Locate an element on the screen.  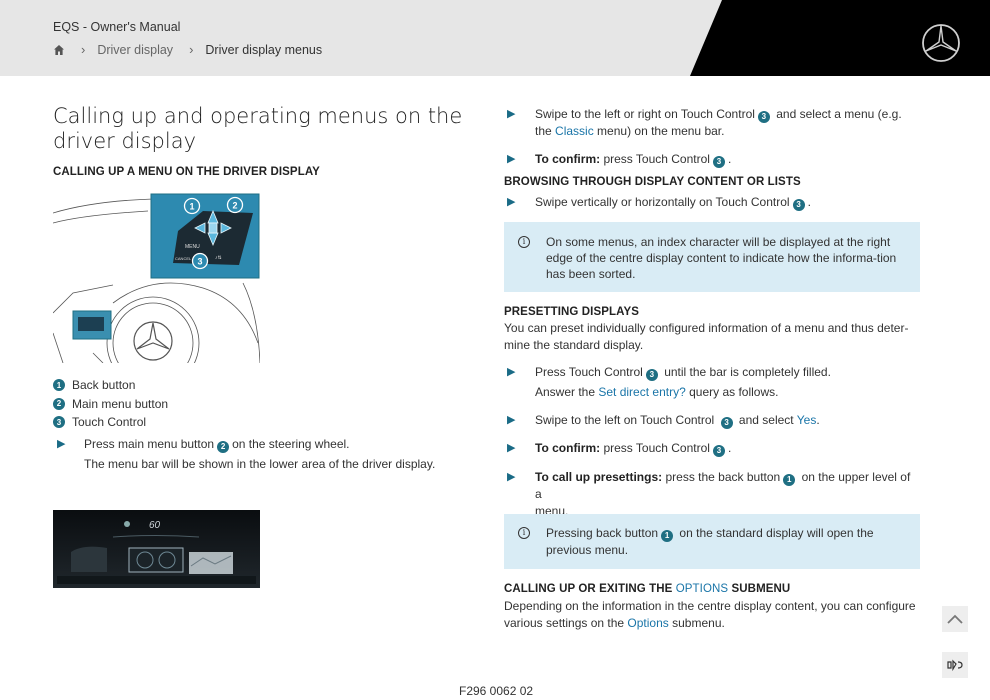
svg-text: 2 is located at coordinates (234, 206).